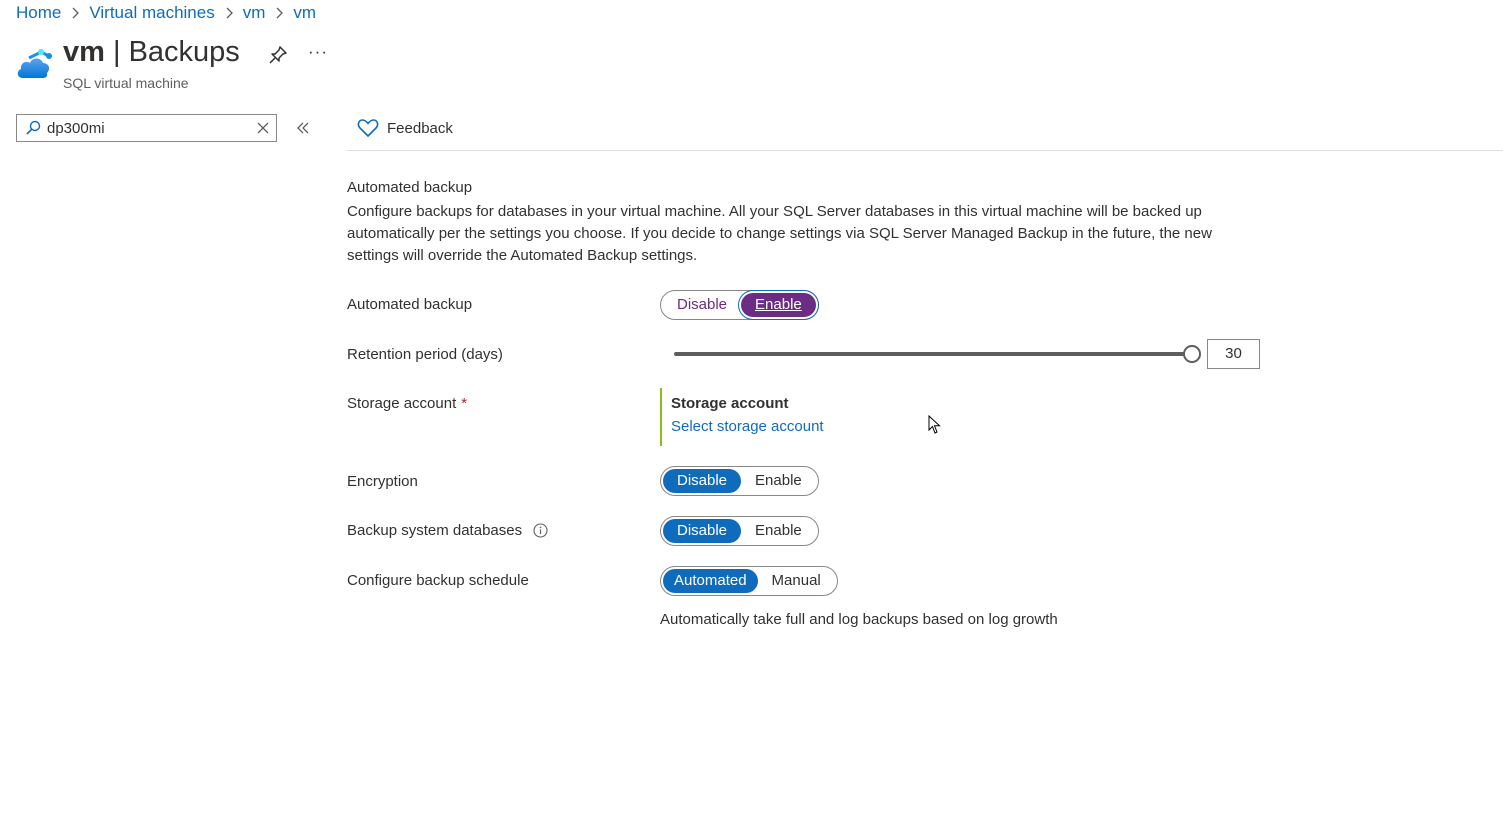 This screenshot has width=1503, height=814. What do you see at coordinates (263, 128) in the screenshot?
I see `clear-icon` at bounding box center [263, 128].